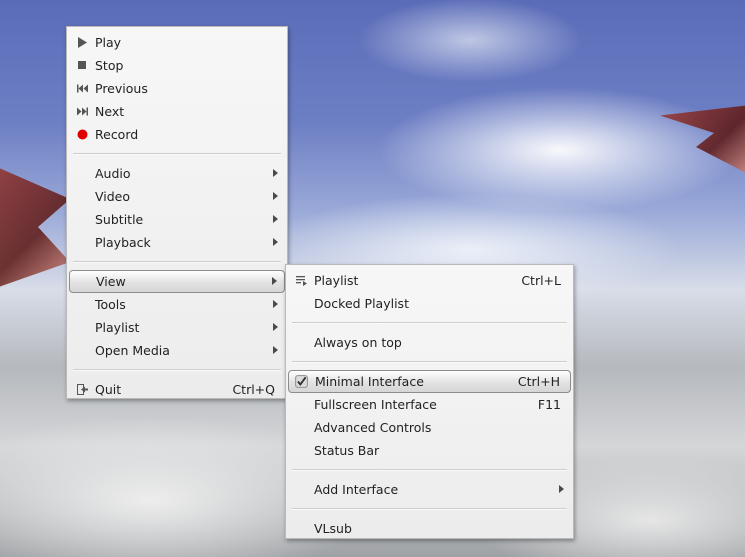 The image size is (745, 557). What do you see at coordinates (373, 427) in the screenshot?
I see `menu-item-label: Advanced Controls` at bounding box center [373, 427].